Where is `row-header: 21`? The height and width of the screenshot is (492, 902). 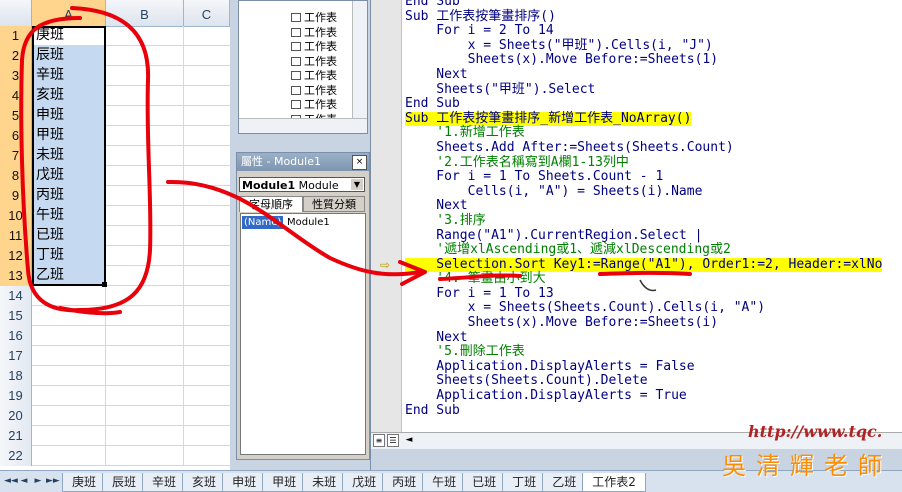
row-header: 21 is located at coordinates (16, 436).